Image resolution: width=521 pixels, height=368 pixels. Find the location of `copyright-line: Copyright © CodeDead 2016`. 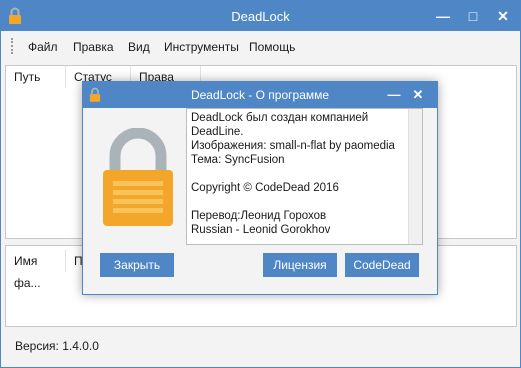

copyright-line: Copyright © CodeDead 2016 is located at coordinates (265, 188).